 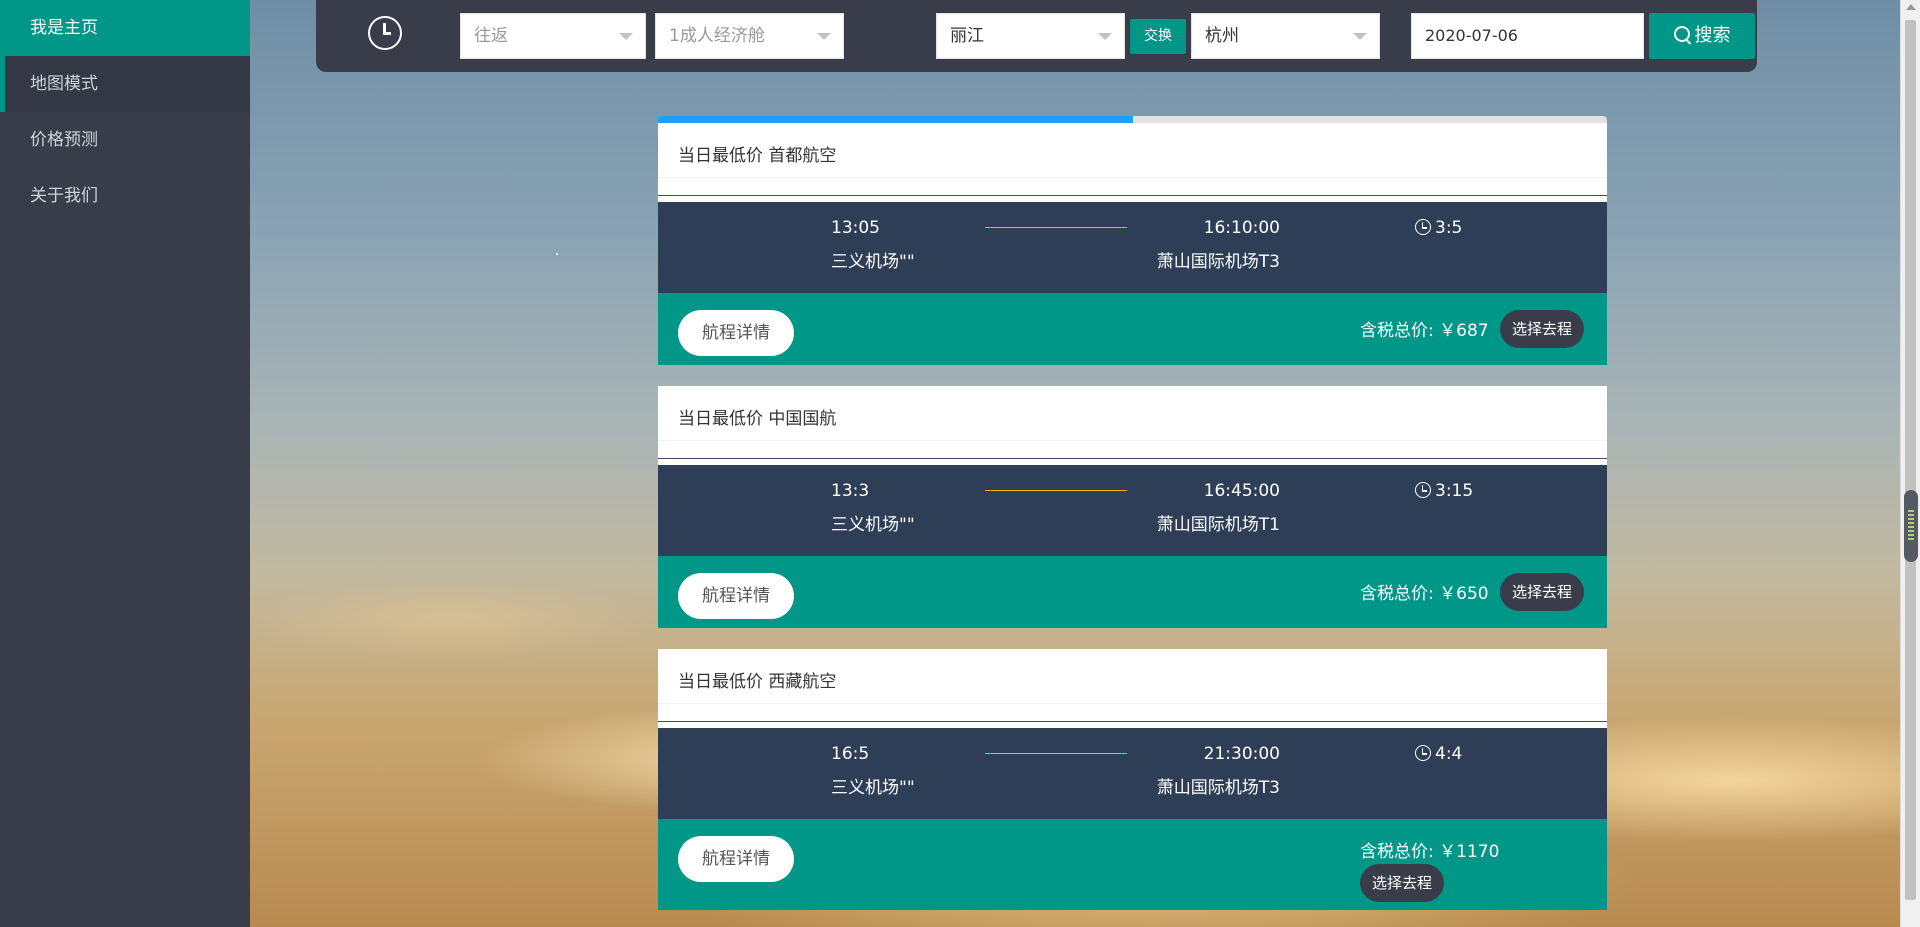 I want to click on flight-card-title: 当日最低价 中国国航, so click(x=757, y=419).